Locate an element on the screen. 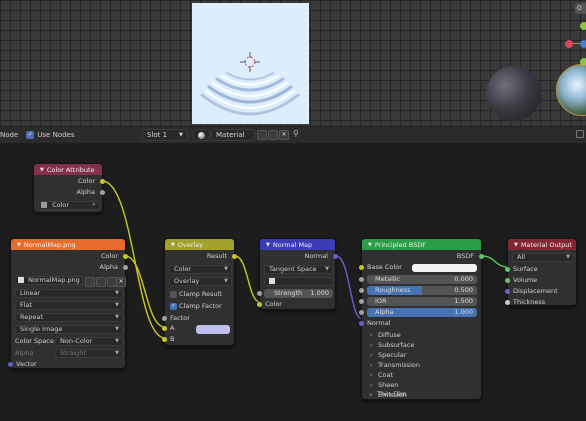 The image size is (586, 421). node-header: ▼ NormalMap.png is located at coordinates (68, 244).